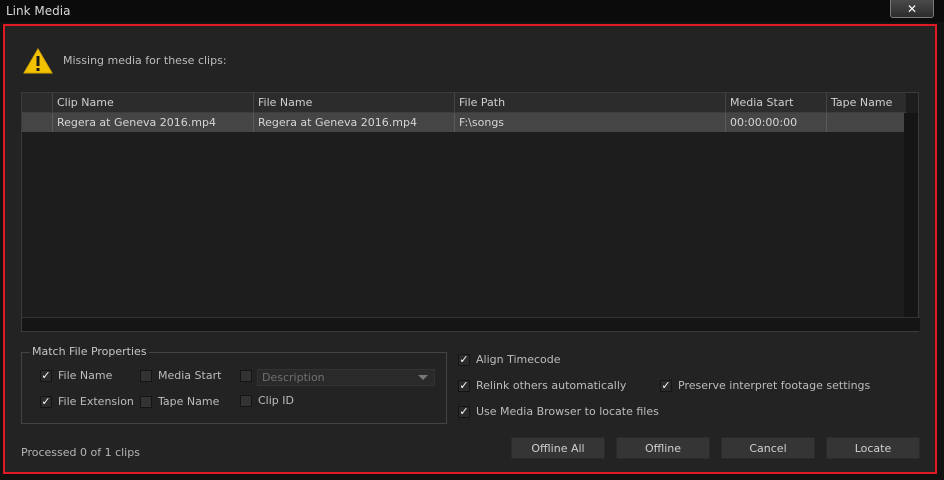 Image resolution: width=944 pixels, height=480 pixels. I want to click on align-timecode-checkbox: ✓ Align Timecode, so click(509, 359).